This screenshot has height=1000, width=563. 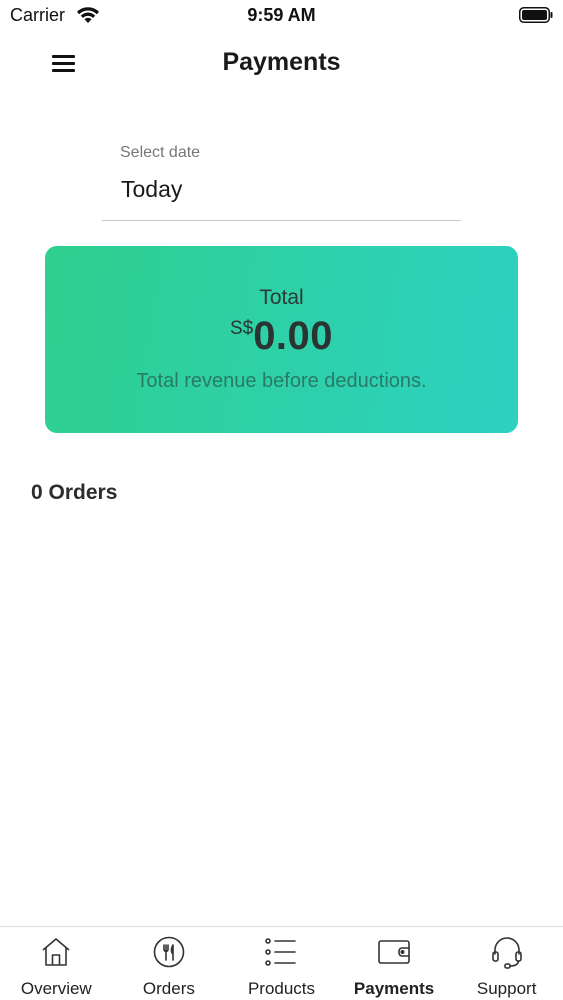 What do you see at coordinates (169, 952) in the screenshot?
I see `utensils-icon` at bounding box center [169, 952].